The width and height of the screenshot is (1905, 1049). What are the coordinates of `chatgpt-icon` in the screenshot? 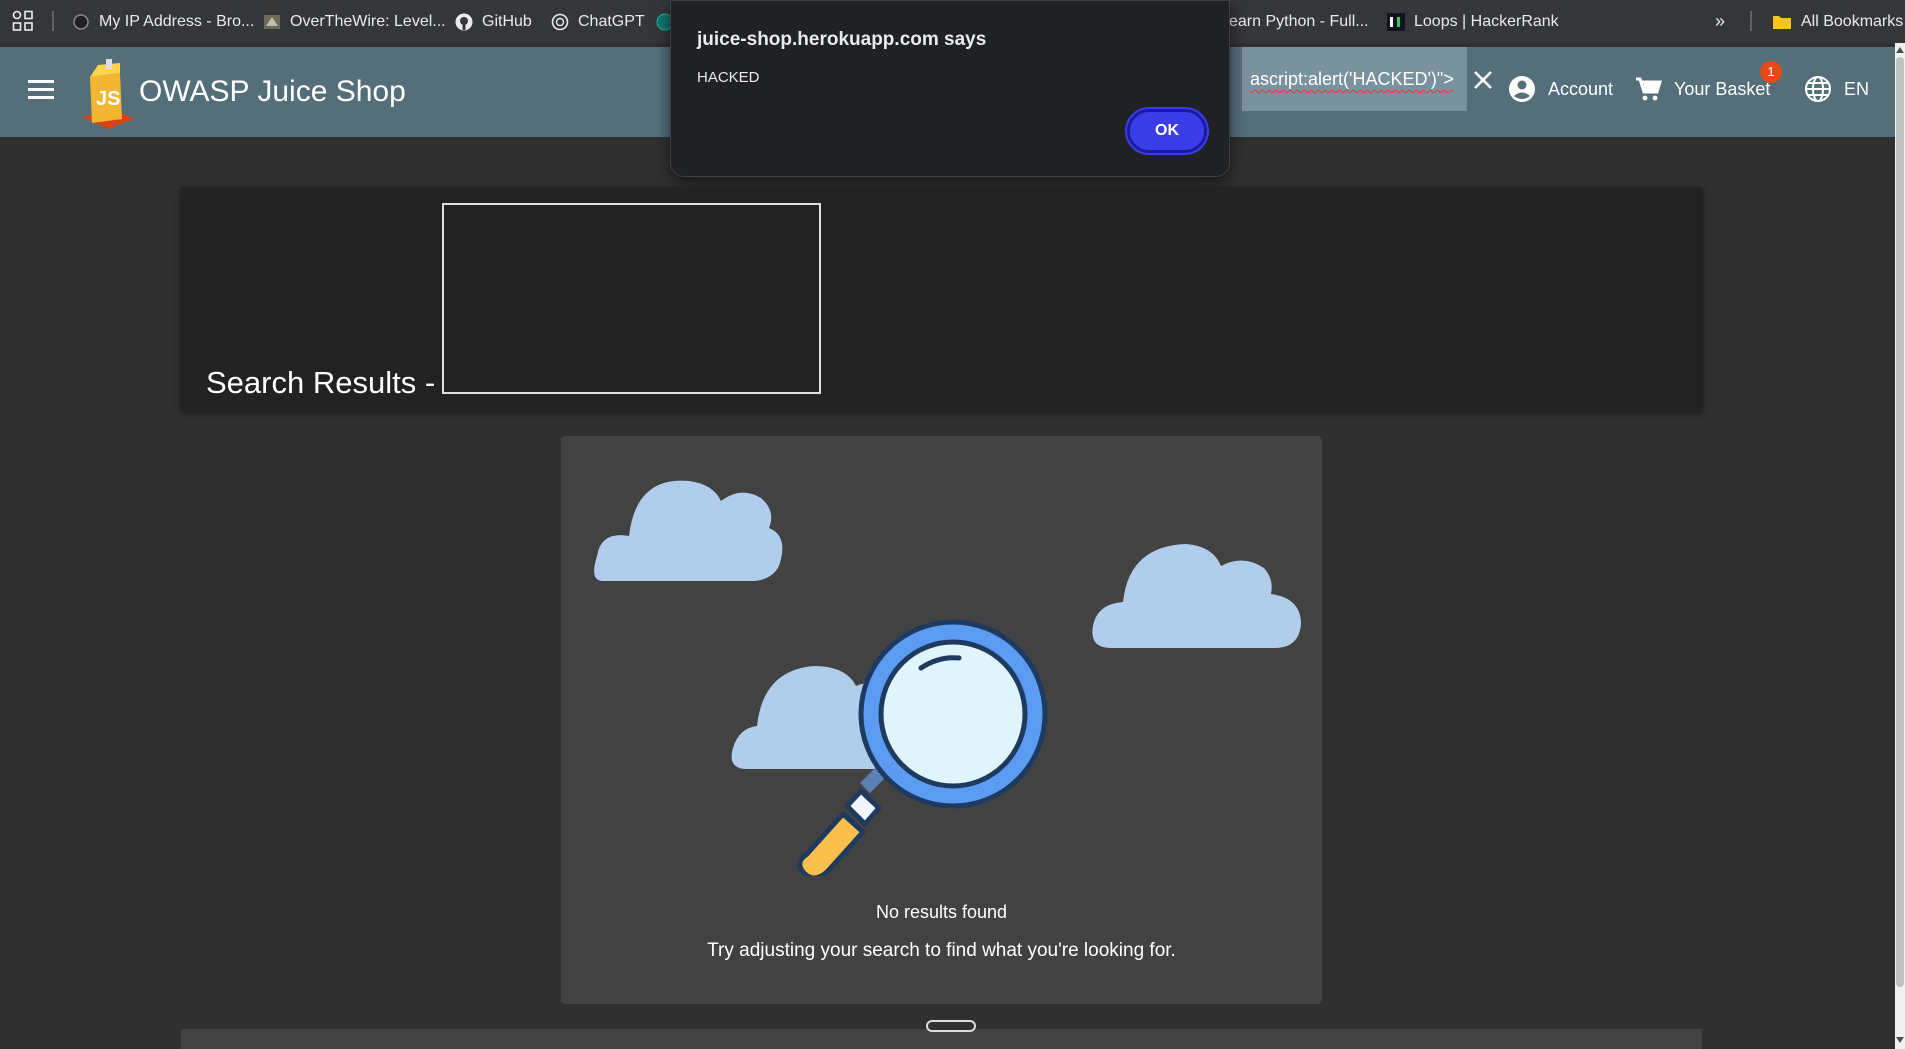 It's located at (560, 21).